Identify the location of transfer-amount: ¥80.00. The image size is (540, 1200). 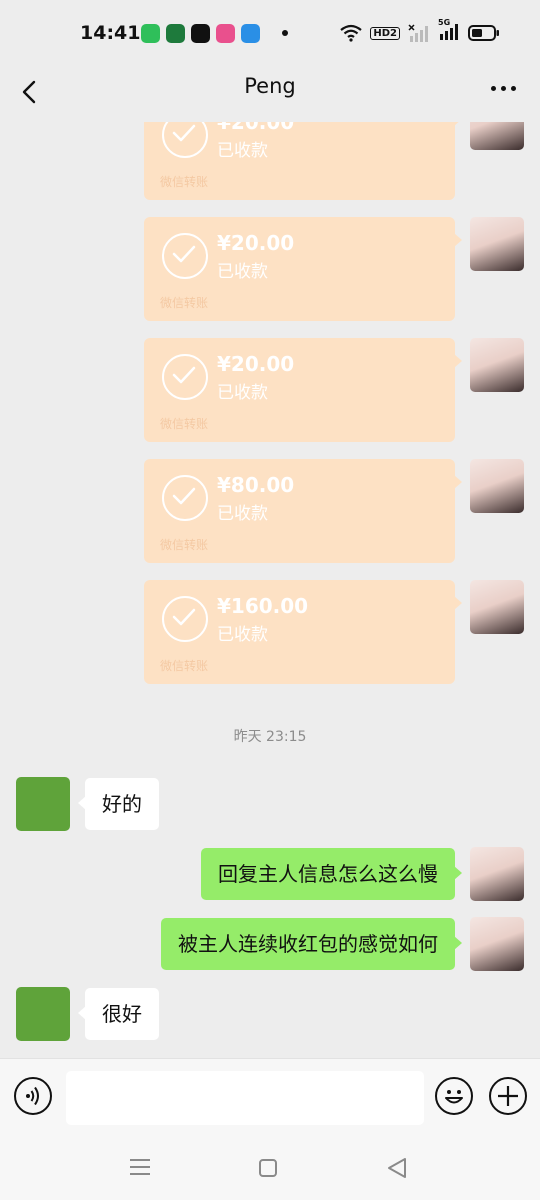
(256, 485).